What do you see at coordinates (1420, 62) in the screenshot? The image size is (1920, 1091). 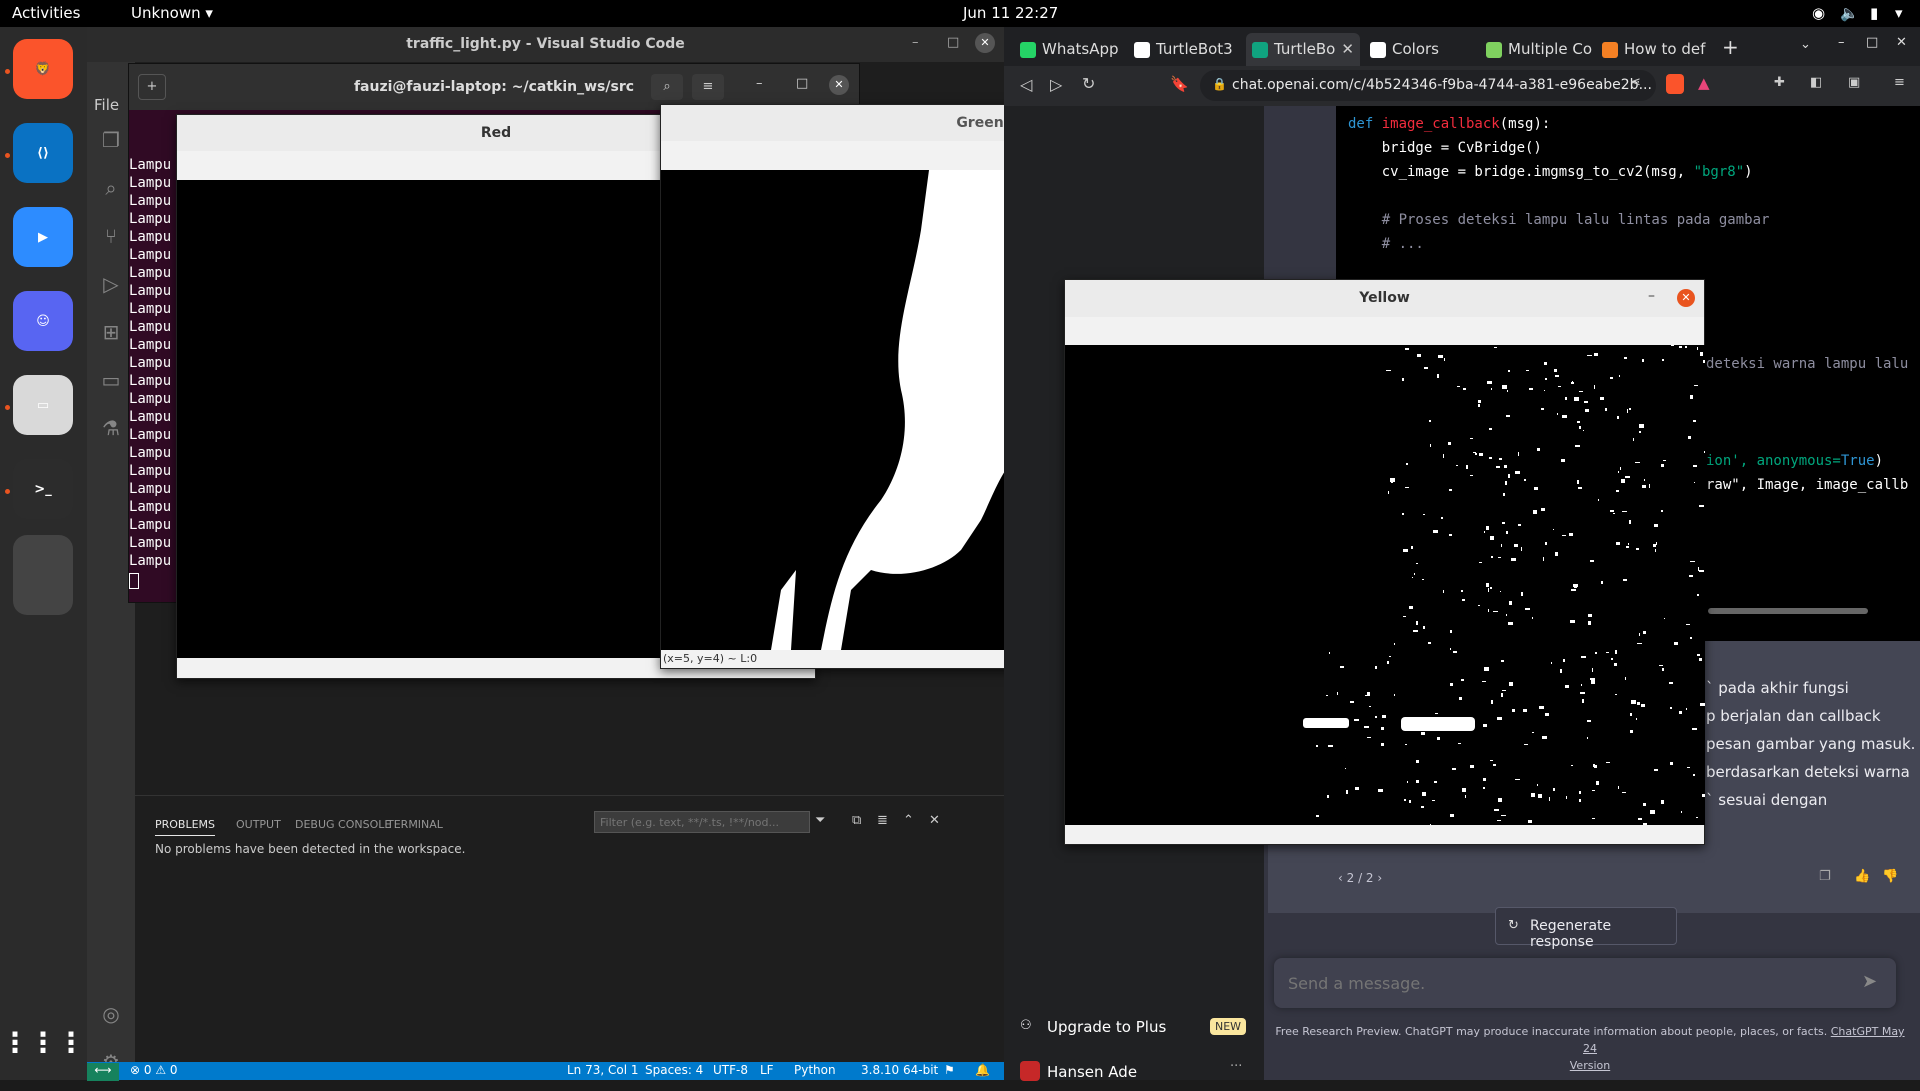 I see `tab-colors-detection: Colors Dete` at bounding box center [1420, 62].